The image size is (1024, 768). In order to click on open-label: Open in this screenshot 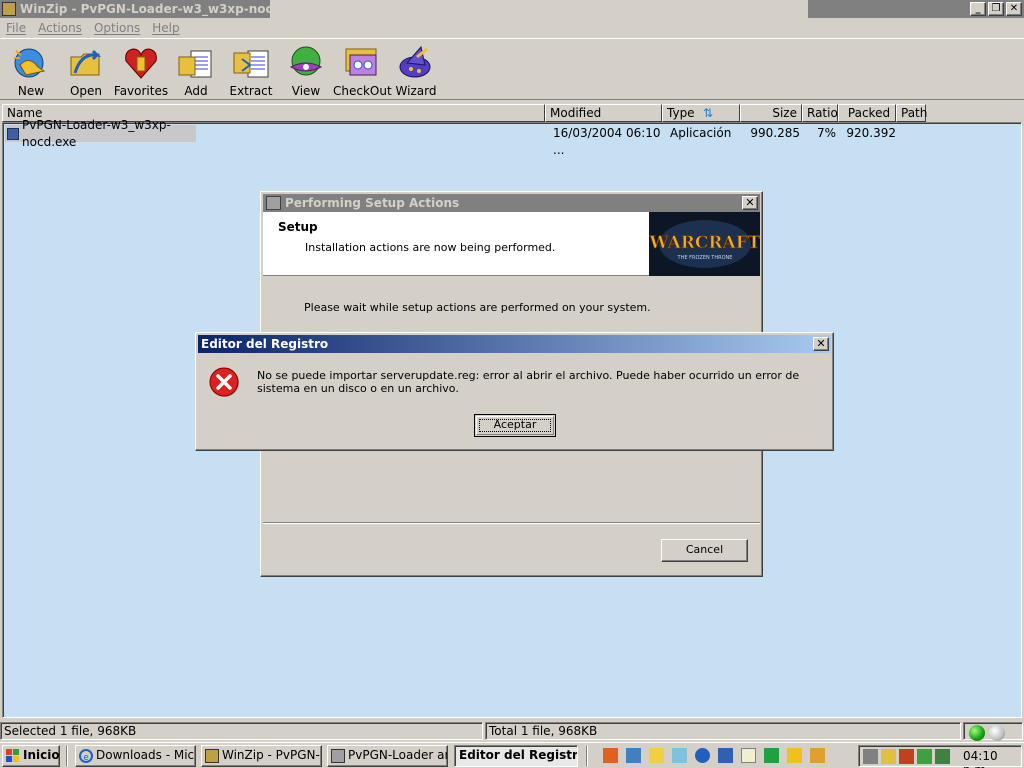, I will do `click(86, 91)`.